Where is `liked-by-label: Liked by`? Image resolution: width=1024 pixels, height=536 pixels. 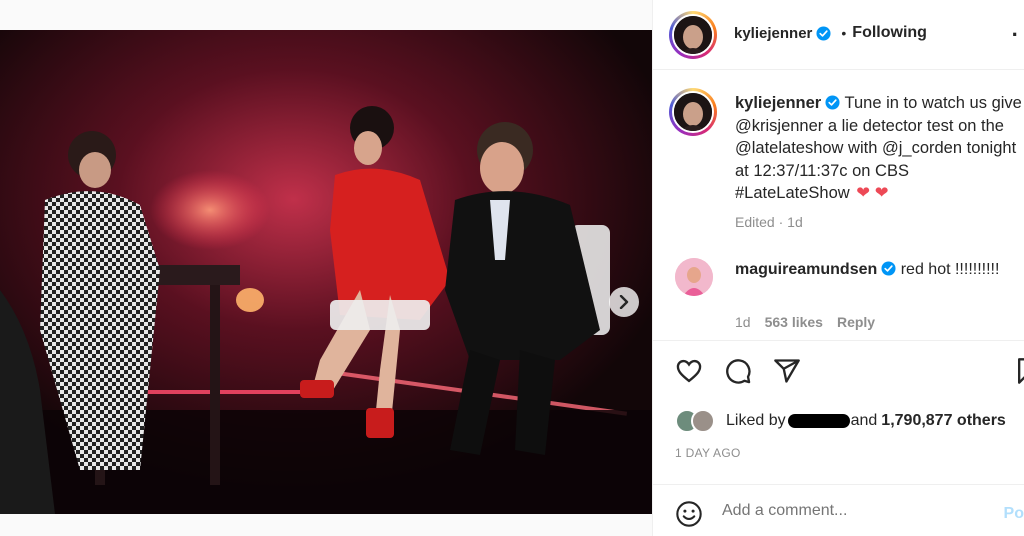
liked-by-label: Liked by is located at coordinates (756, 420).